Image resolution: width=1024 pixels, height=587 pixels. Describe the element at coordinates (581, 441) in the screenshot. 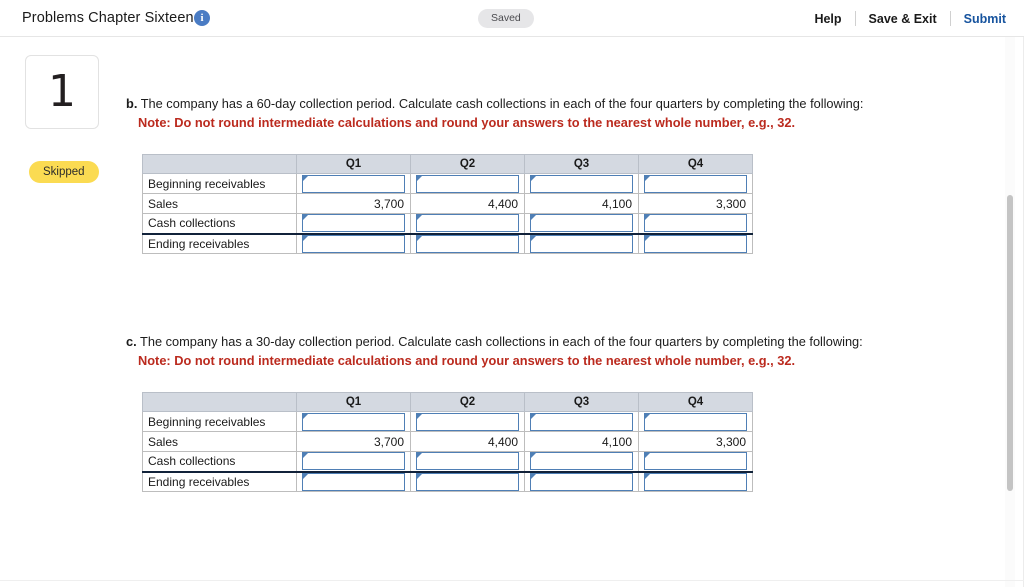

I see `value-sales-q3: 4,100` at that location.